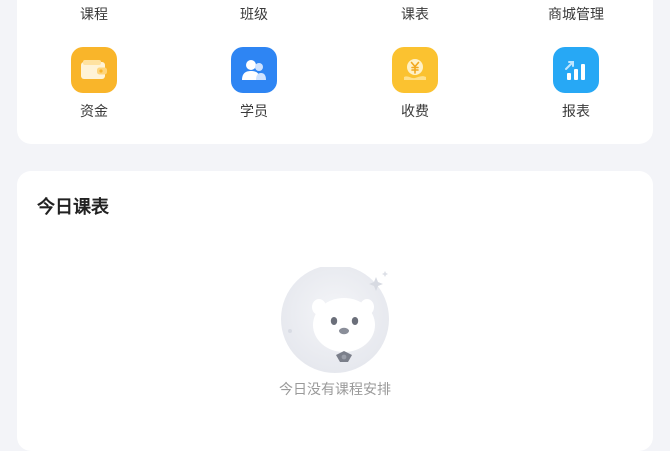 Image resolution: width=670 pixels, height=451 pixels. I want to click on menu-item-label: 商城管理, so click(576, 15).